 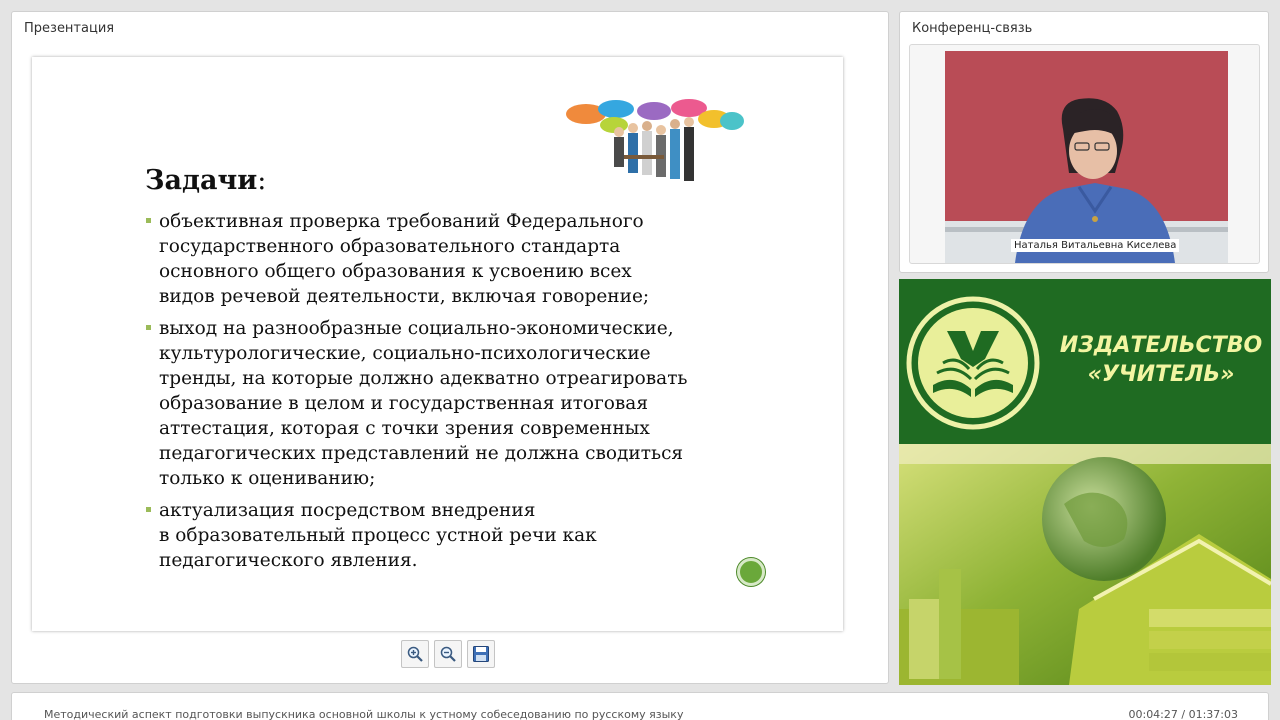 What do you see at coordinates (1095, 245) in the screenshot?
I see `speaker-name-tag: Наталья Витальевна Киселева` at bounding box center [1095, 245].